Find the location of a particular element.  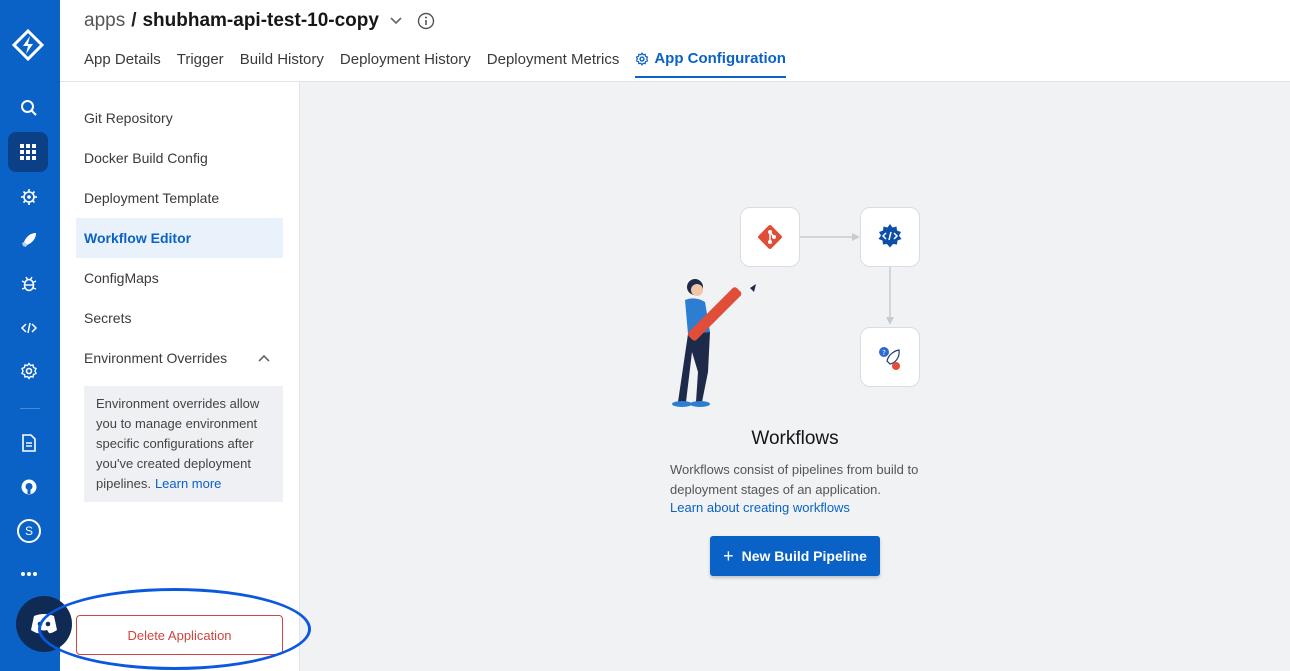

sidebar-item-configmaps: ConfigMaps is located at coordinates (179, 278).